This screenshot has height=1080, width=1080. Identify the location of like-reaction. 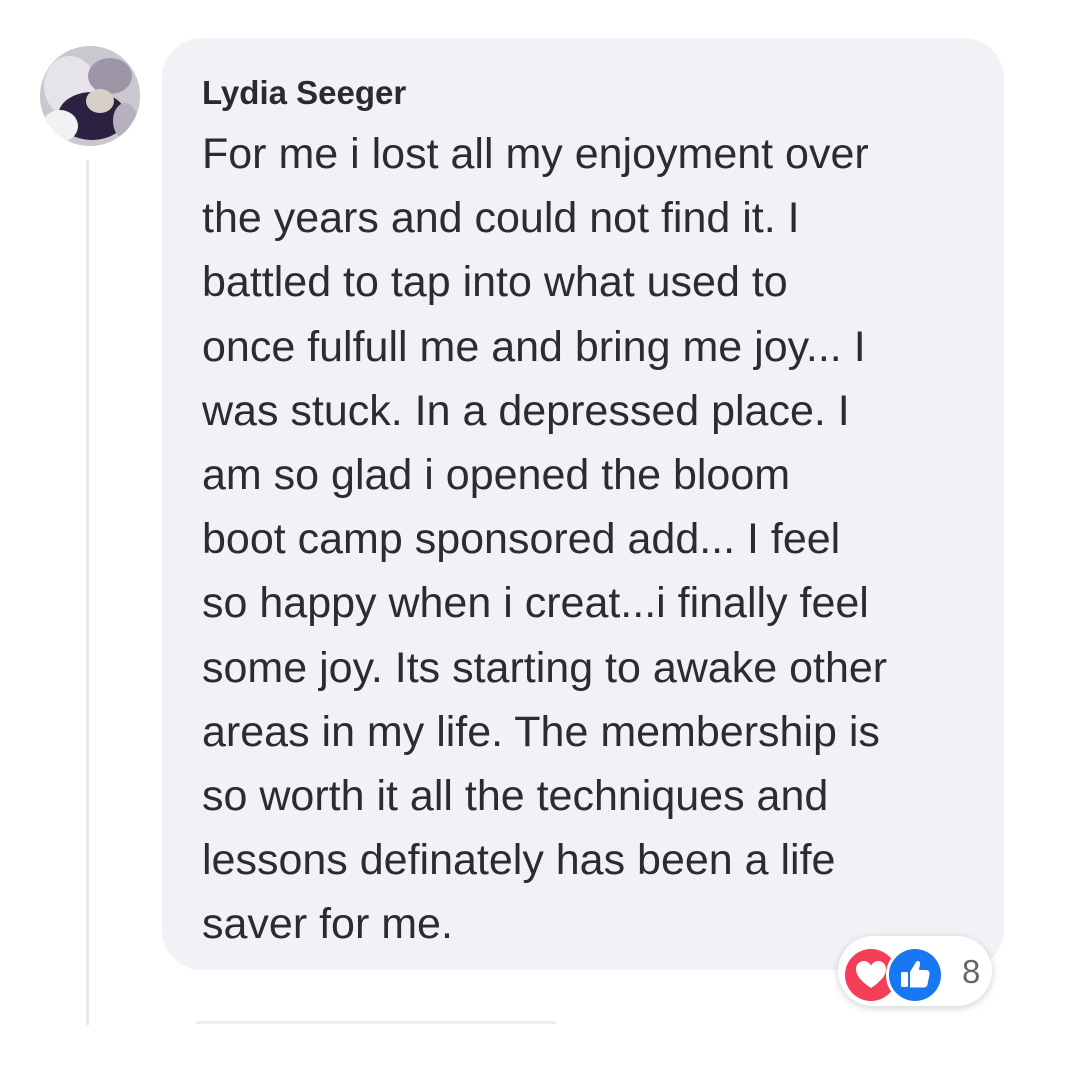
(915, 975).